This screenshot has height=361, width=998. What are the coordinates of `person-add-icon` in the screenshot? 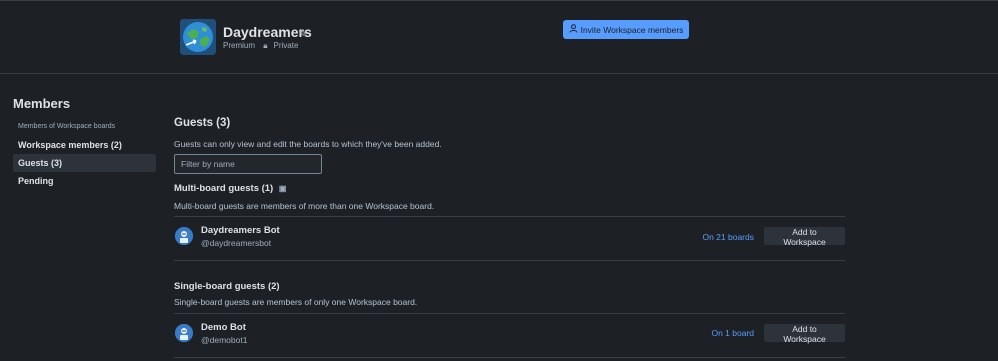 It's located at (573, 29).